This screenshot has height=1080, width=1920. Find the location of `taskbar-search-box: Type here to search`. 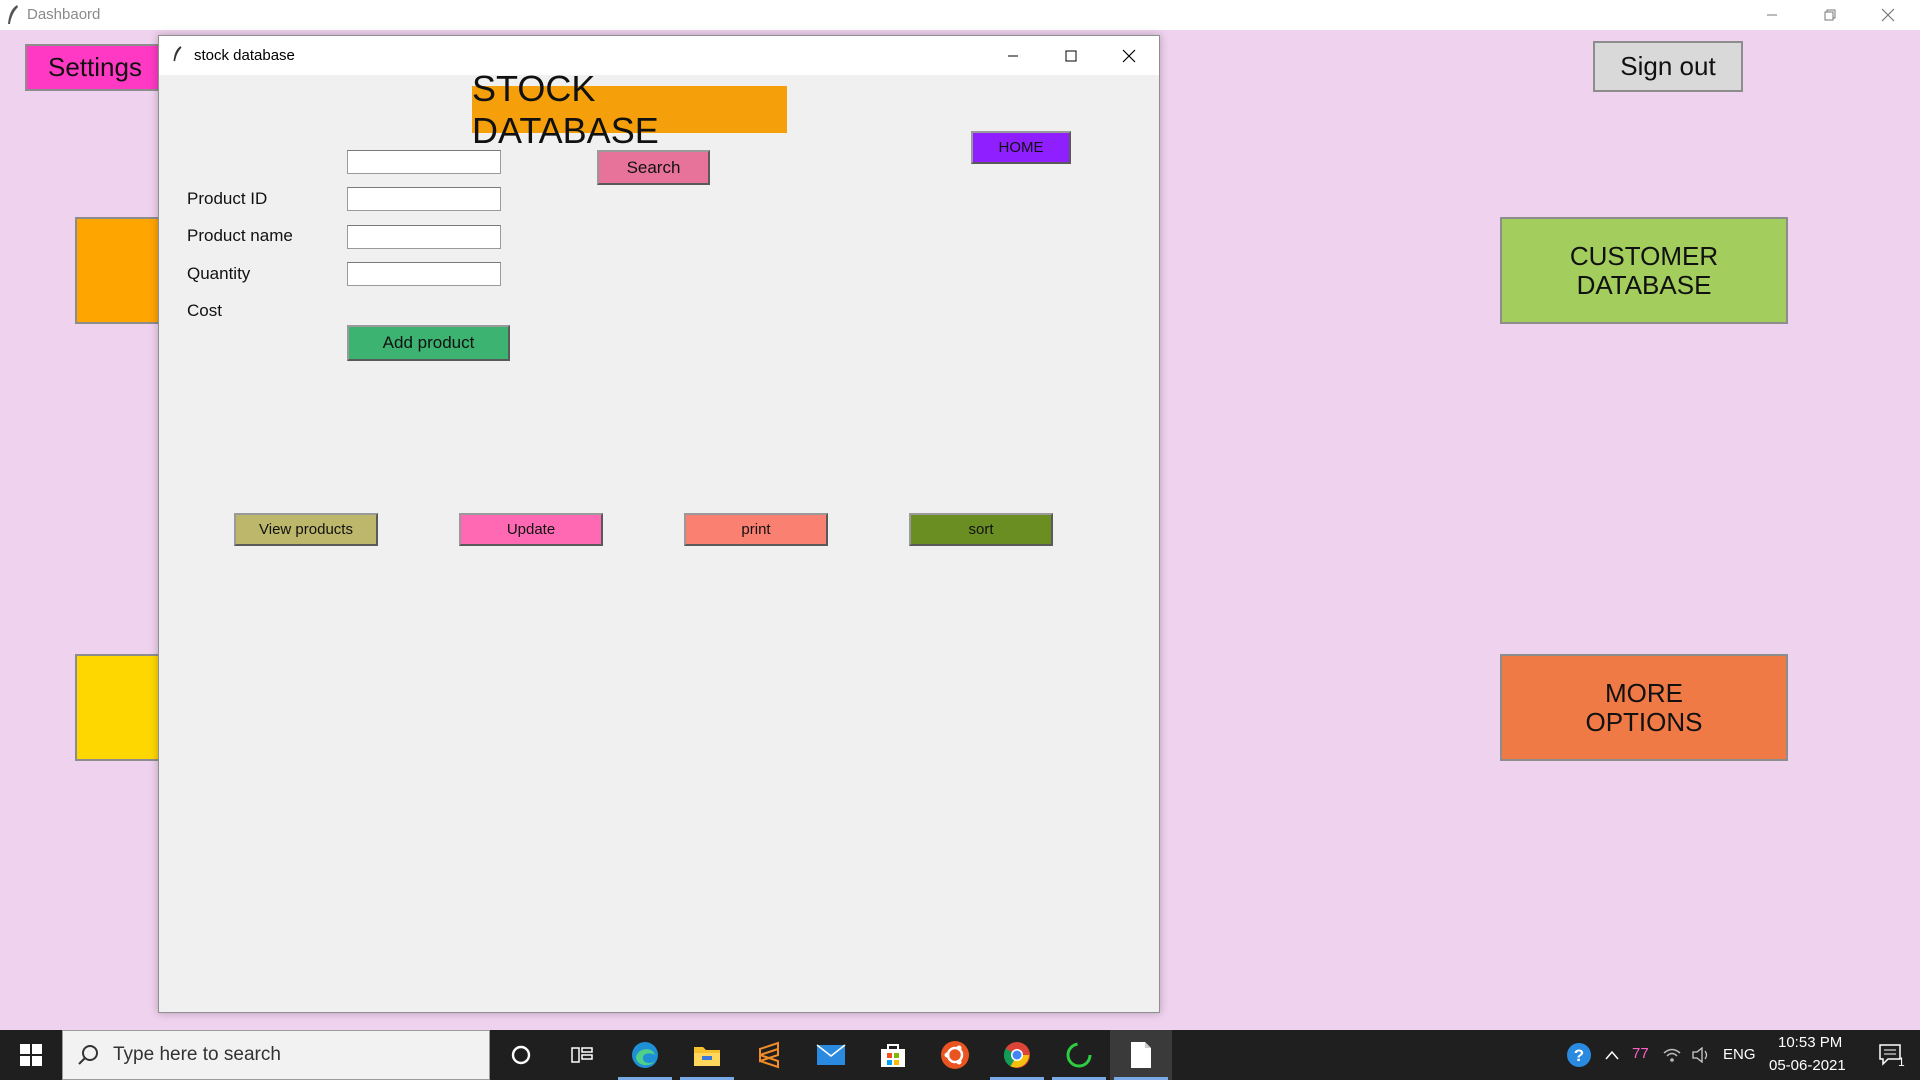

taskbar-search-box: Type here to search is located at coordinates (276, 1055).